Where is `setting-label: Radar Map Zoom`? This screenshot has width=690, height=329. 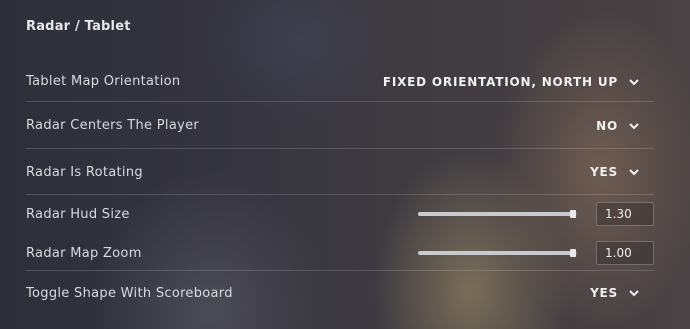 setting-label: Radar Map Zoom is located at coordinates (84, 253).